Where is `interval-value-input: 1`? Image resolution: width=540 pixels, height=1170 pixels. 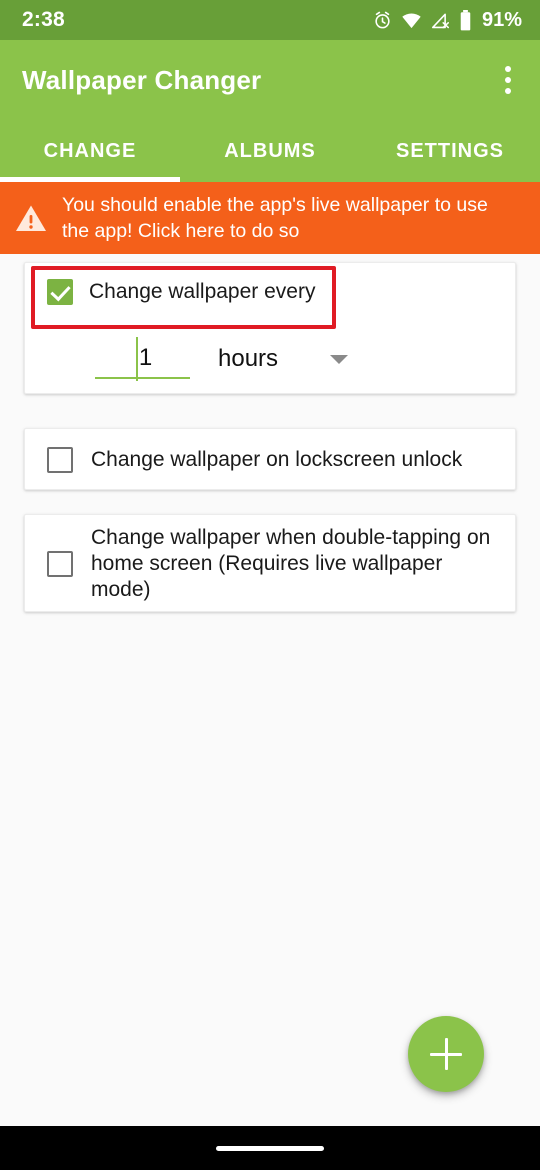 interval-value-input: 1 is located at coordinates (142, 359).